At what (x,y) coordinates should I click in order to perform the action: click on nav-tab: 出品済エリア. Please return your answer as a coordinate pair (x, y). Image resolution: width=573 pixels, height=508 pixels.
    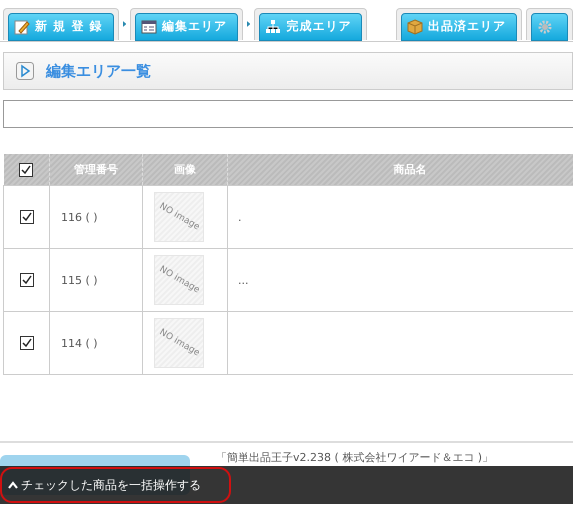
    Looking at the image, I should click on (459, 26).